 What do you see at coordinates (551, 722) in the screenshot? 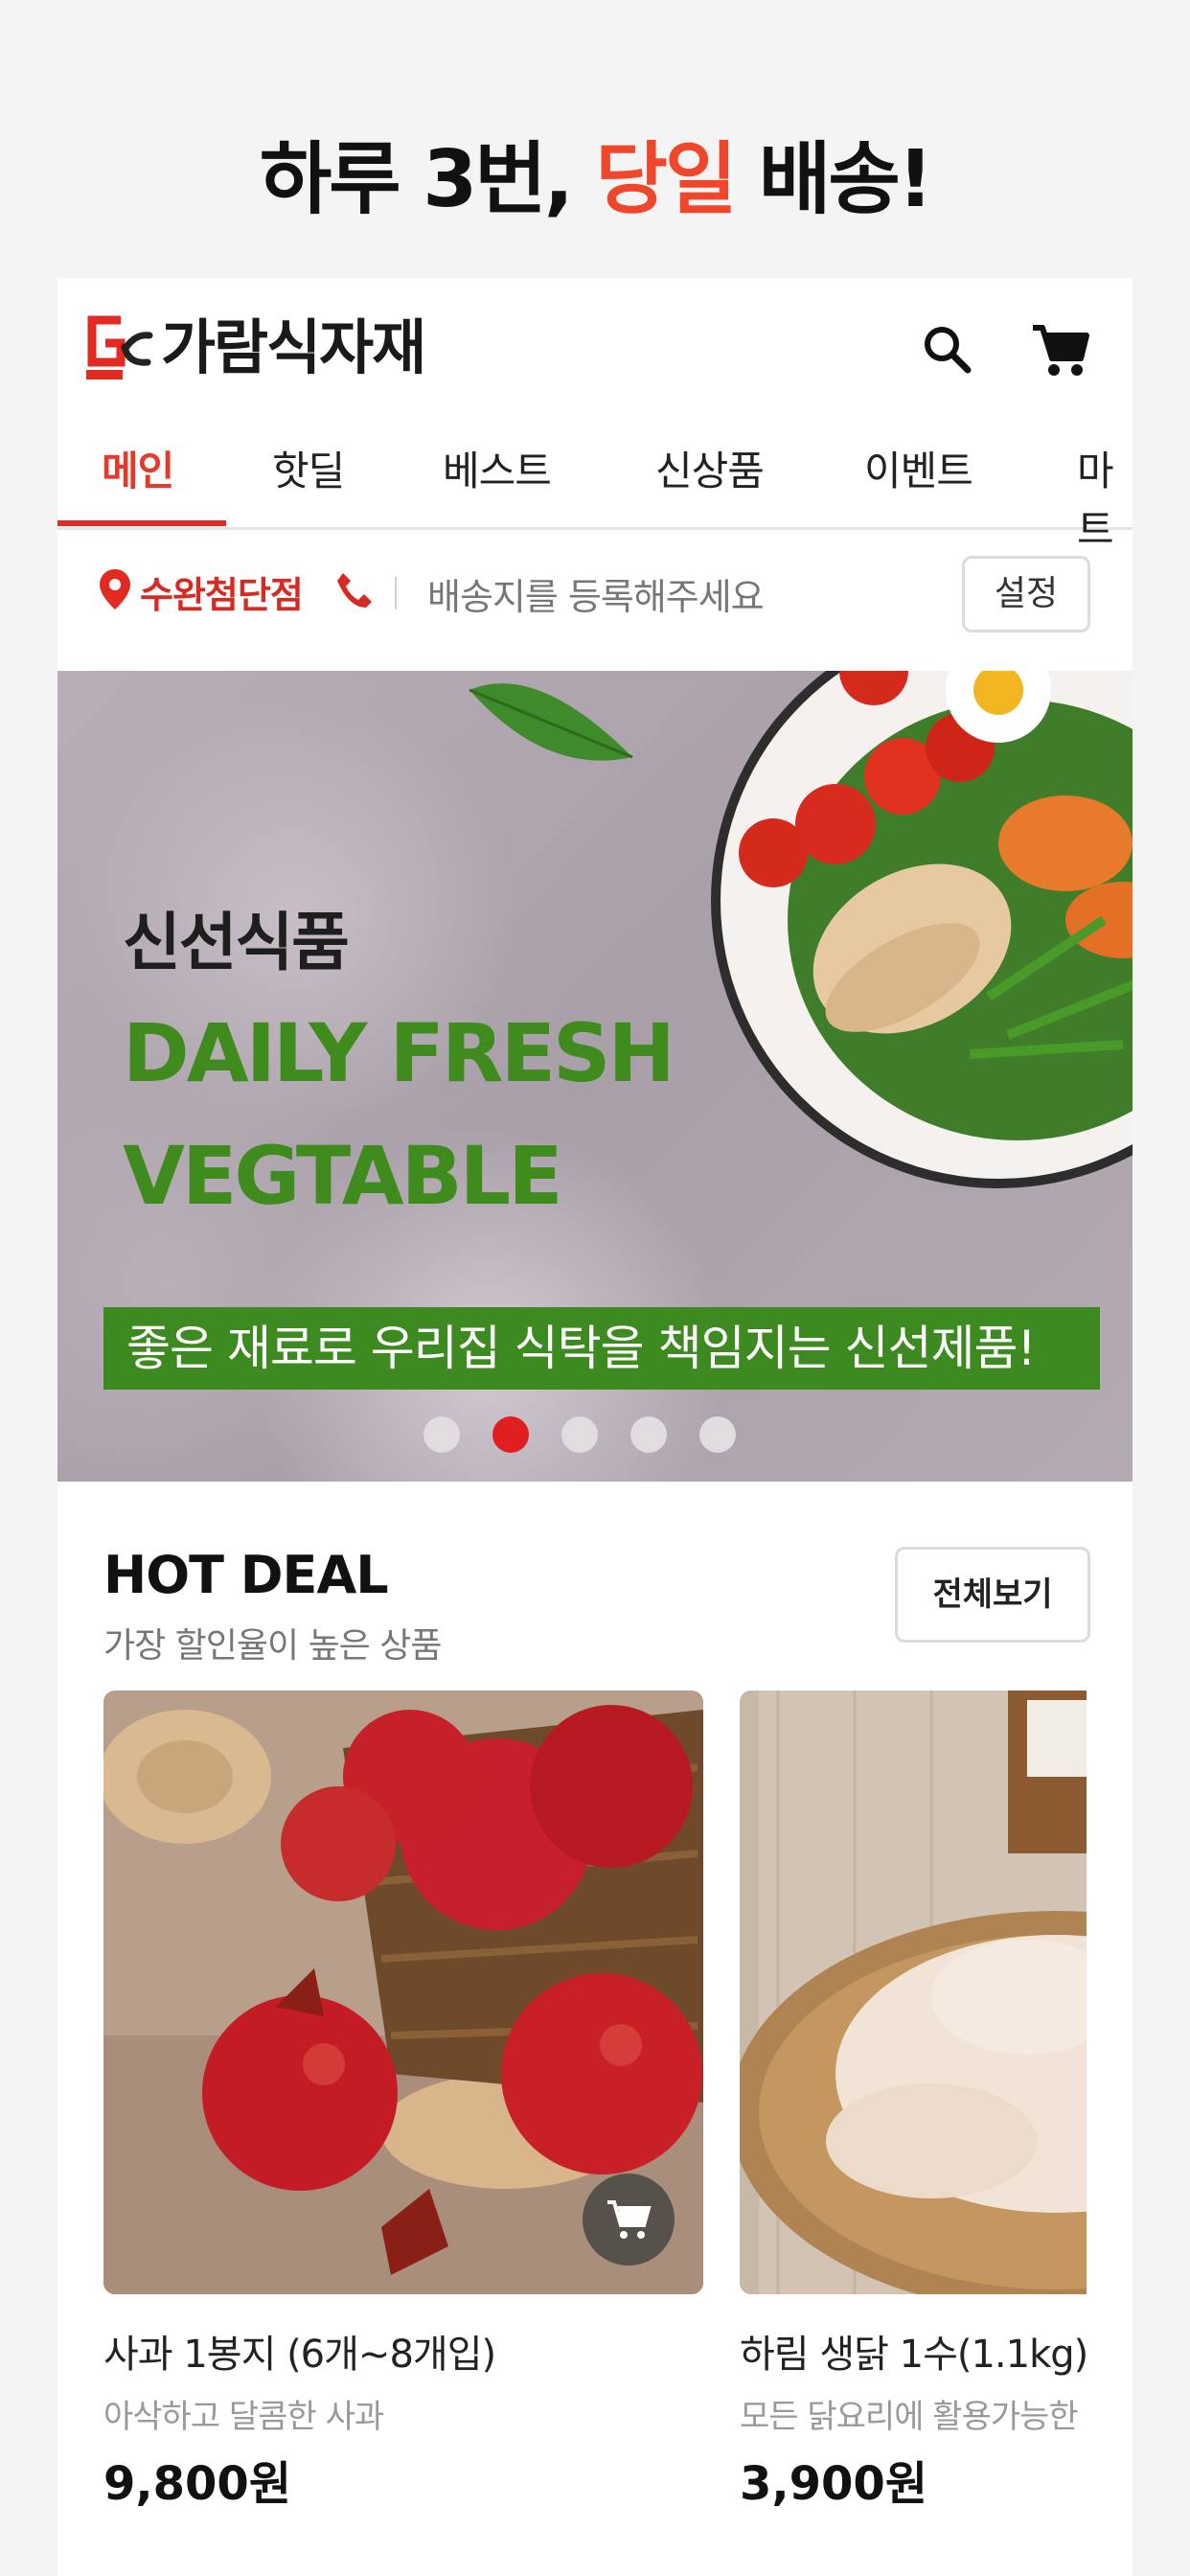
I see `basil-leaf-image` at bounding box center [551, 722].